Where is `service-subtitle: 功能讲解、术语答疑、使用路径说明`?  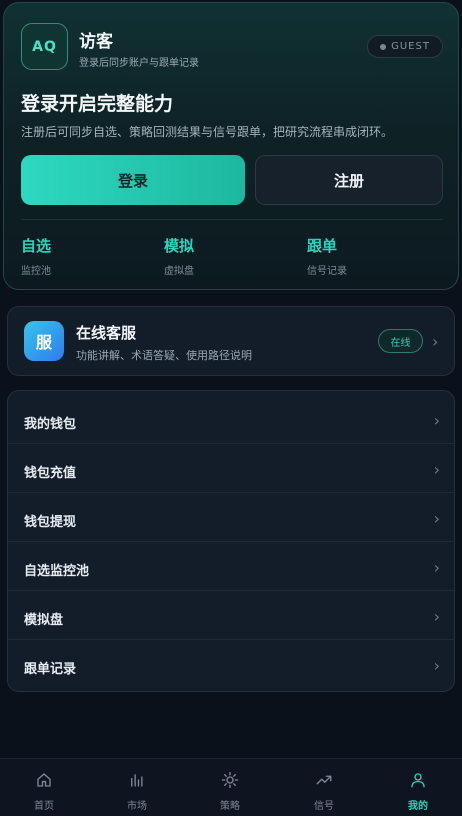 service-subtitle: 功能讲解、术语答疑、使用路径说明 is located at coordinates (164, 355).